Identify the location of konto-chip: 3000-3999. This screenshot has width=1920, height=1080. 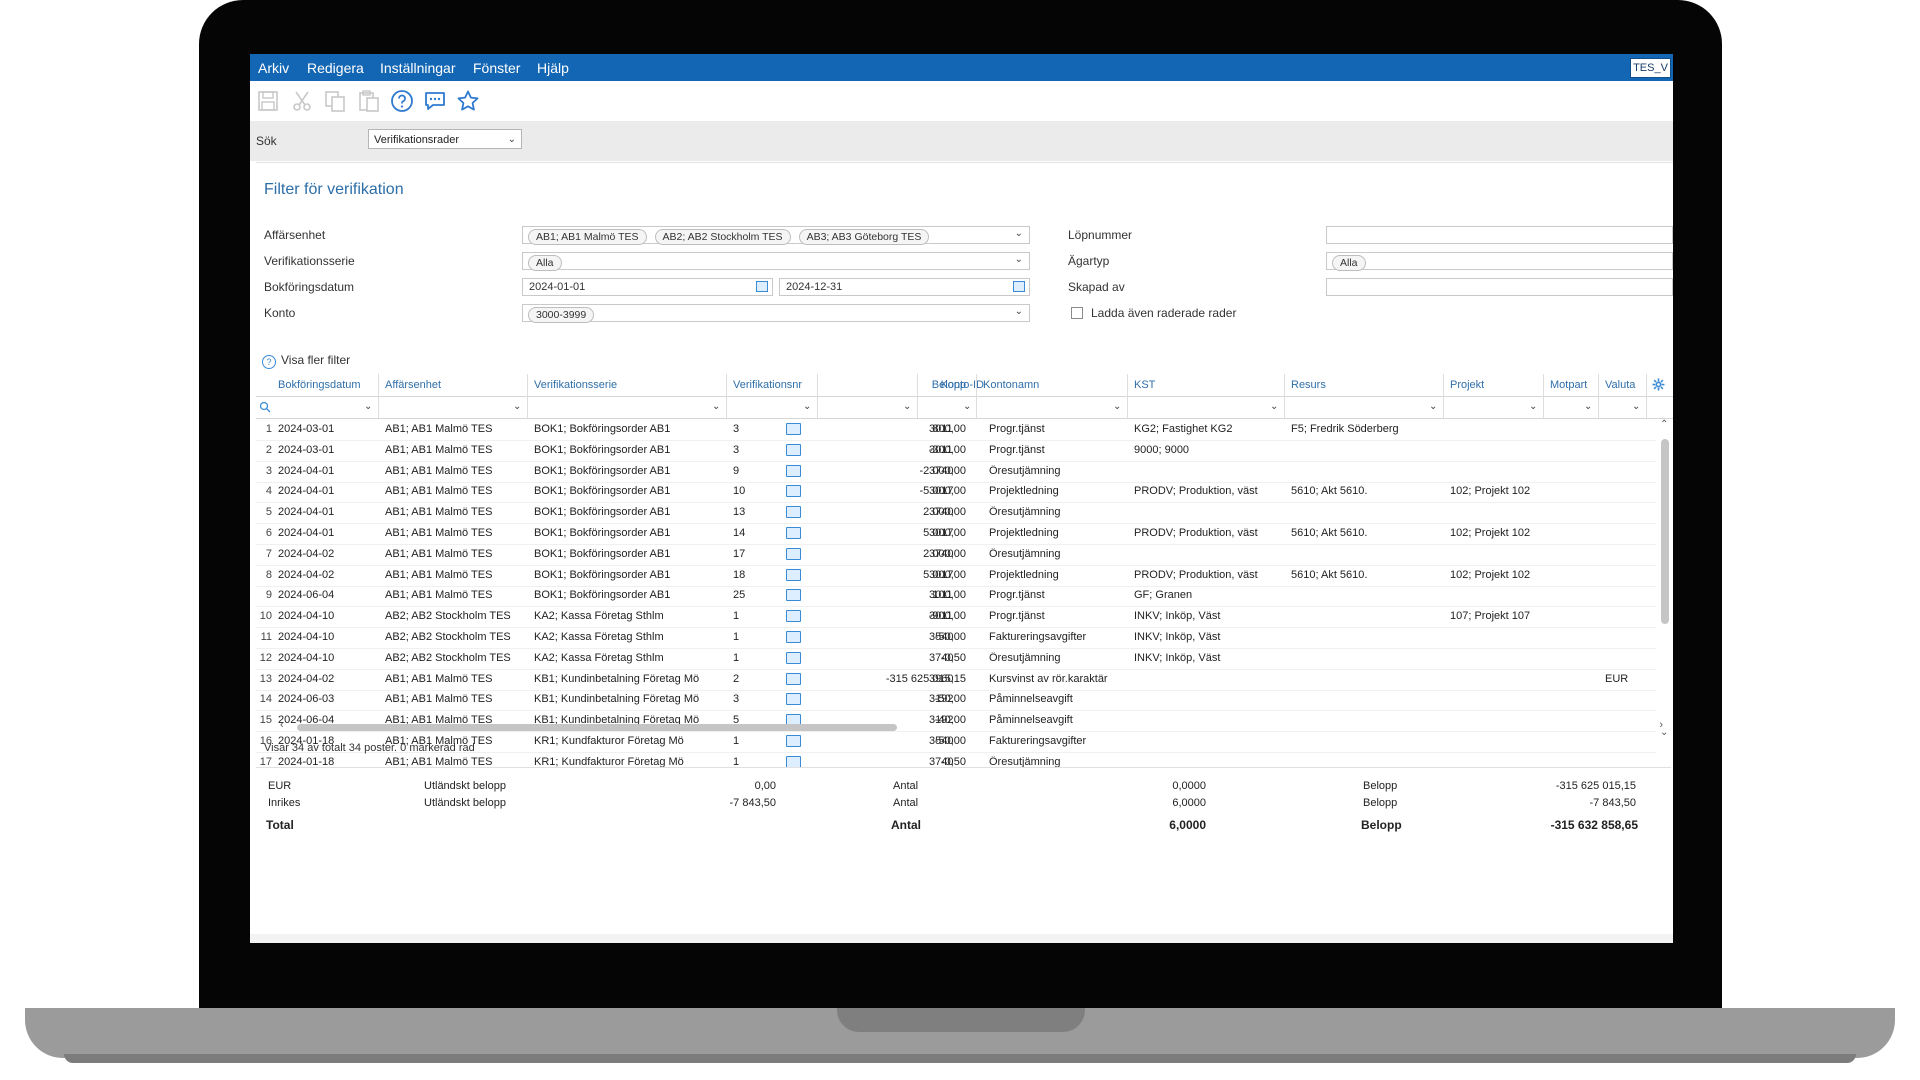
(561, 315).